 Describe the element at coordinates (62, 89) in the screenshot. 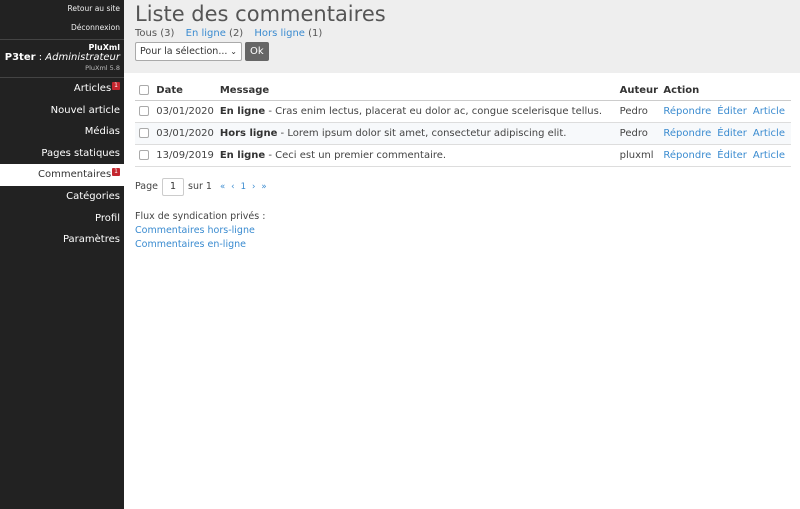

I see `menu-item-articles: Articles 1` at that location.